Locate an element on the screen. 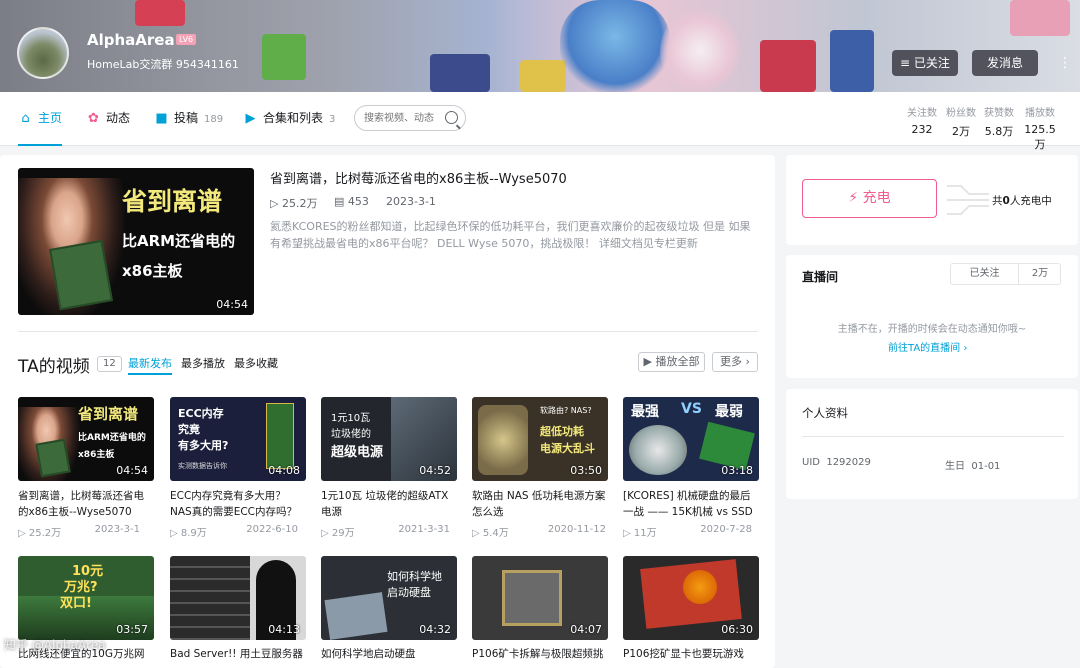 This screenshot has height=668, width=1080. home-icon: ⌂ is located at coordinates (25, 118).